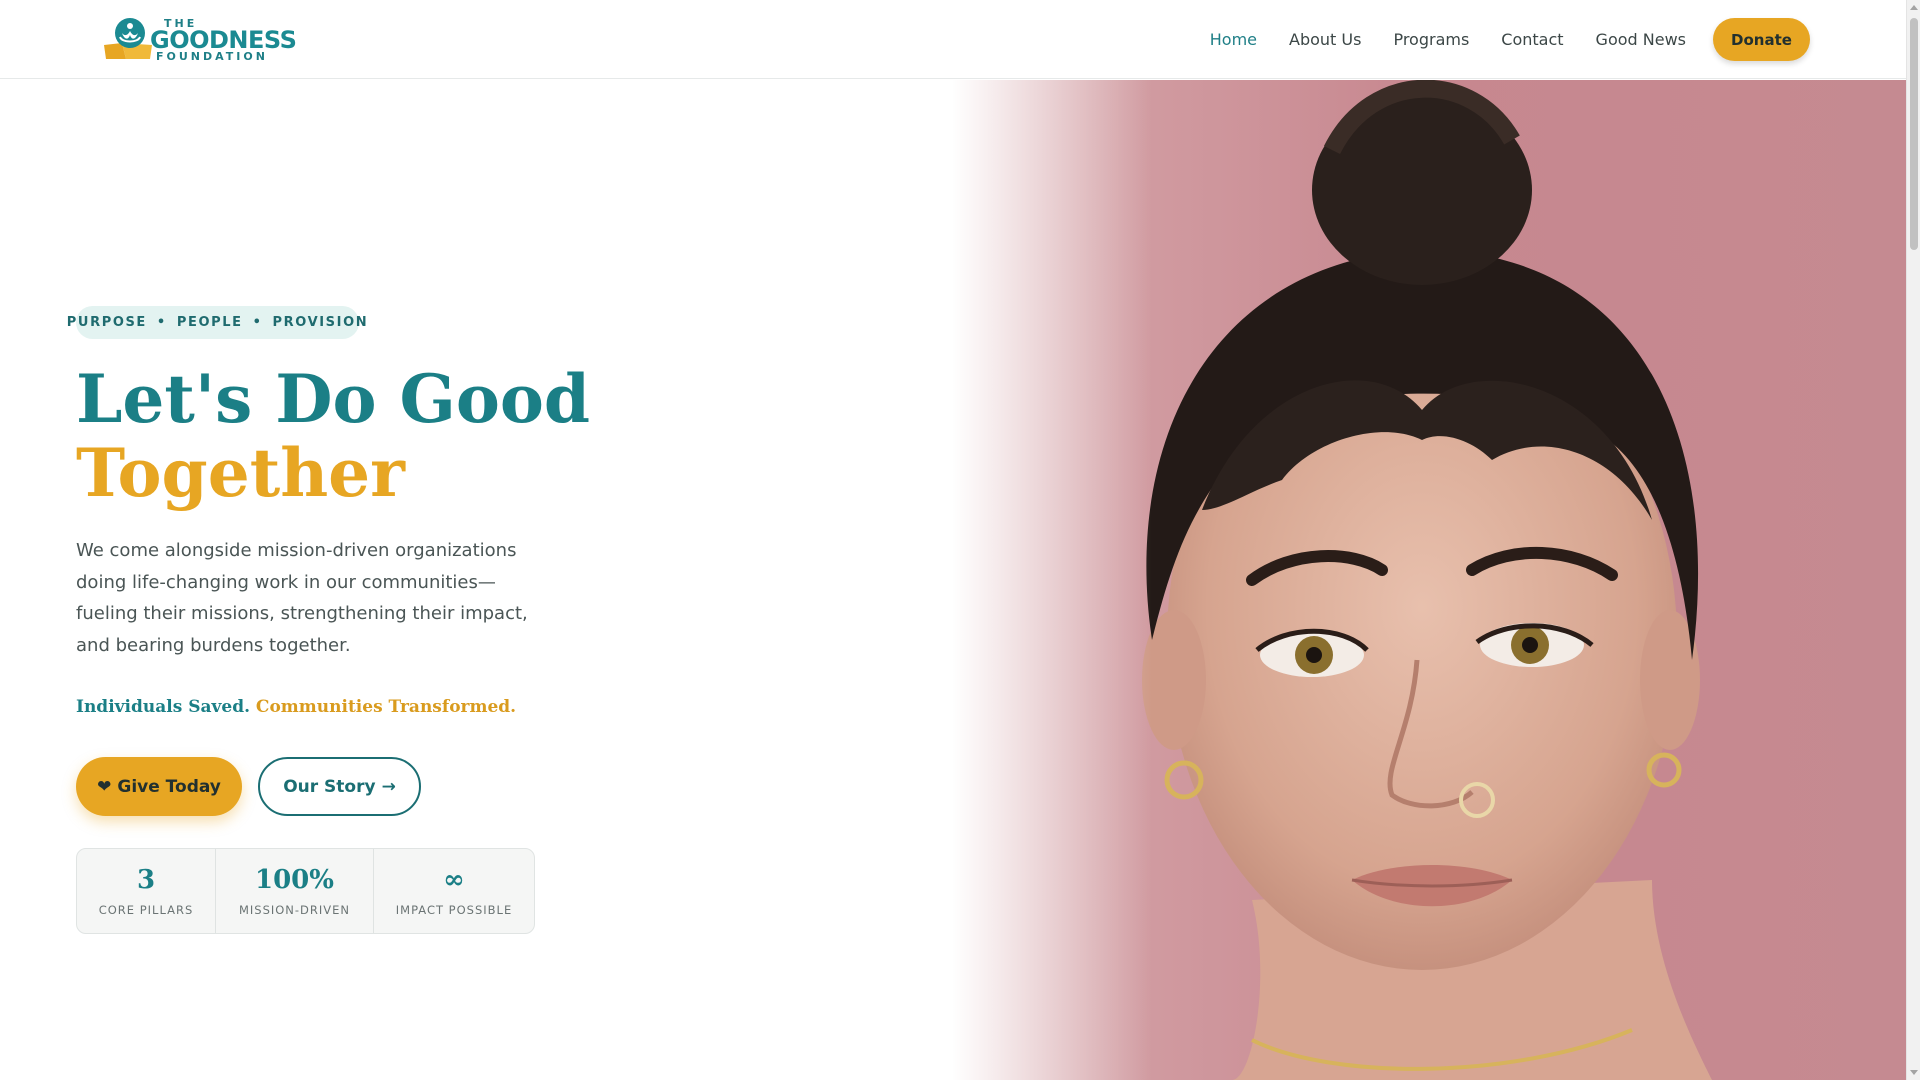  Describe the element at coordinates (454, 910) in the screenshot. I see `stat-label: IMPACT POSSIBLE` at that location.